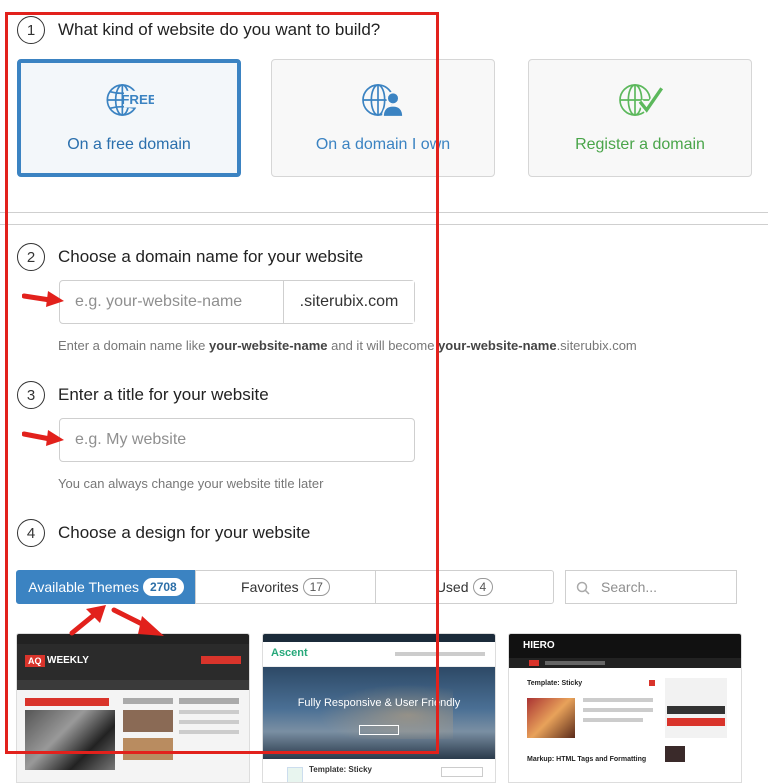 Image resolution: width=768 pixels, height=783 pixels. I want to click on step-number: 4, so click(31, 533).